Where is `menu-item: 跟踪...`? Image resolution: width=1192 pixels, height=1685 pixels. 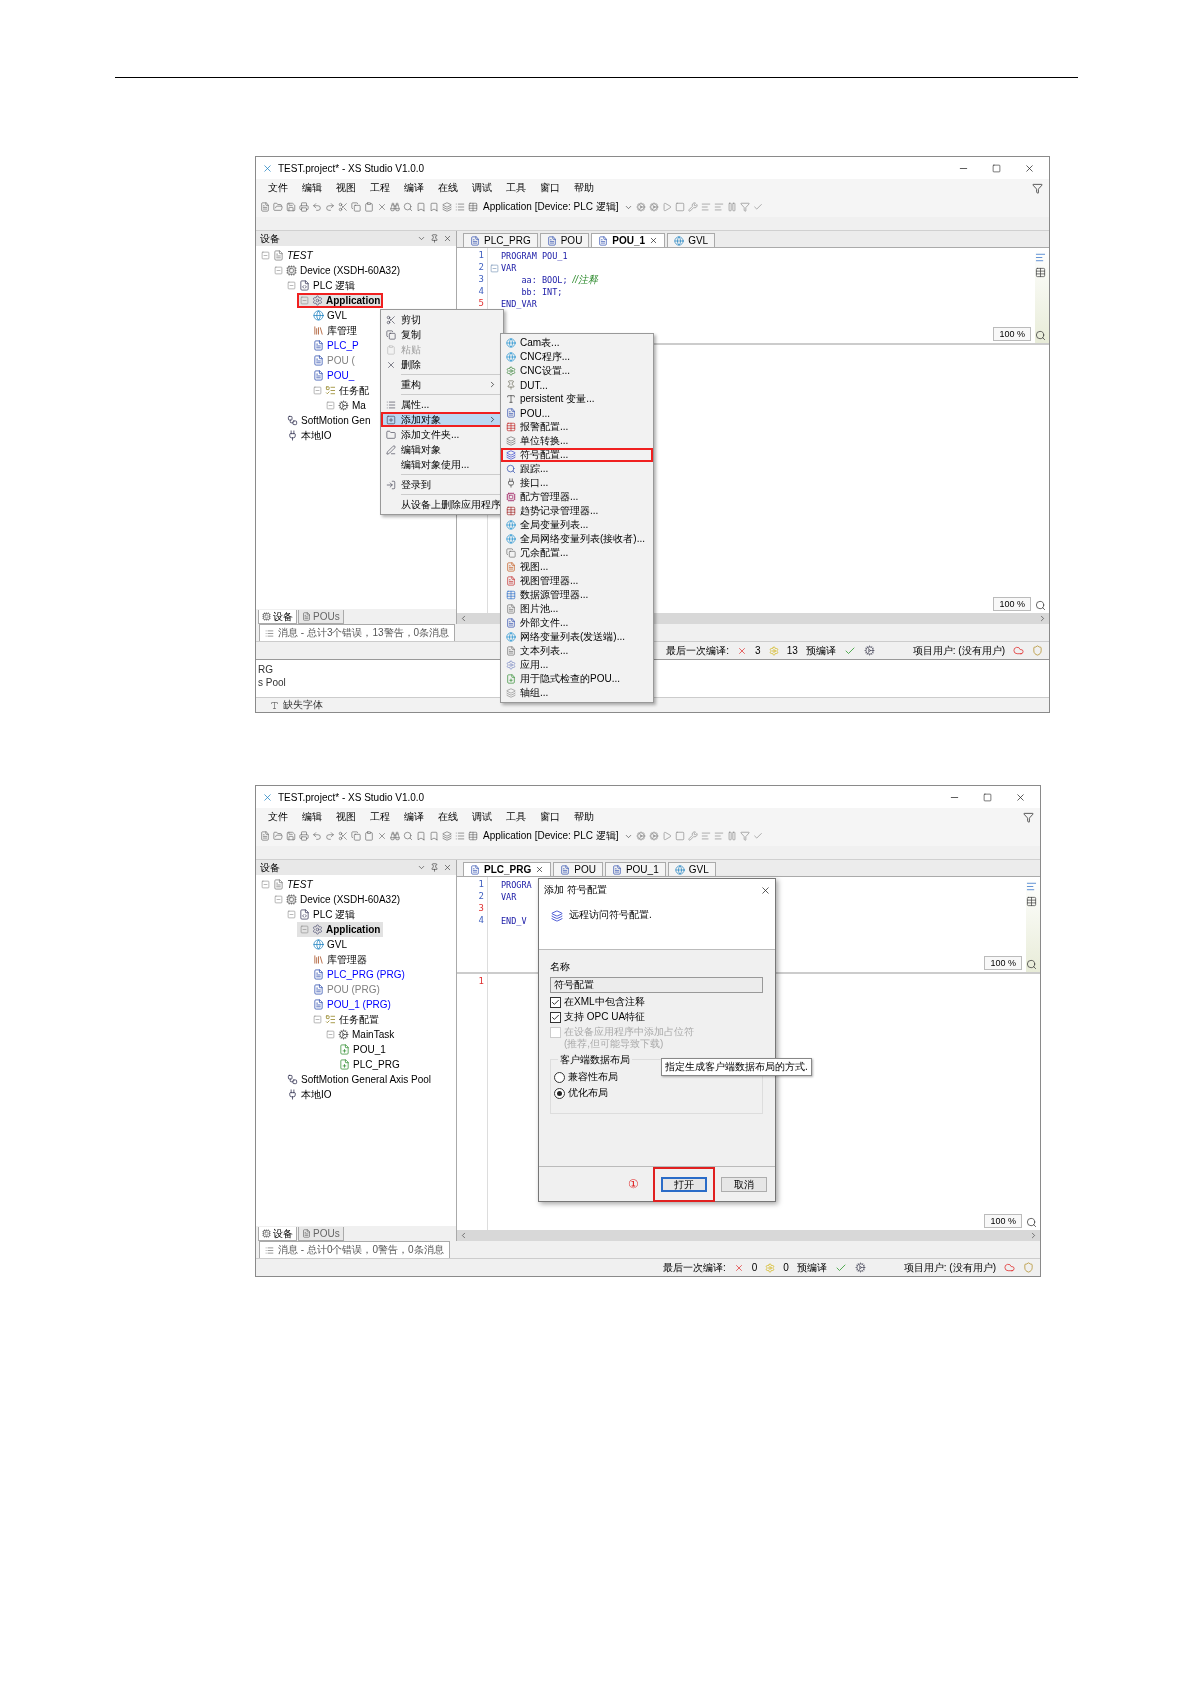
menu-item: 跟踪... is located at coordinates (577, 469).